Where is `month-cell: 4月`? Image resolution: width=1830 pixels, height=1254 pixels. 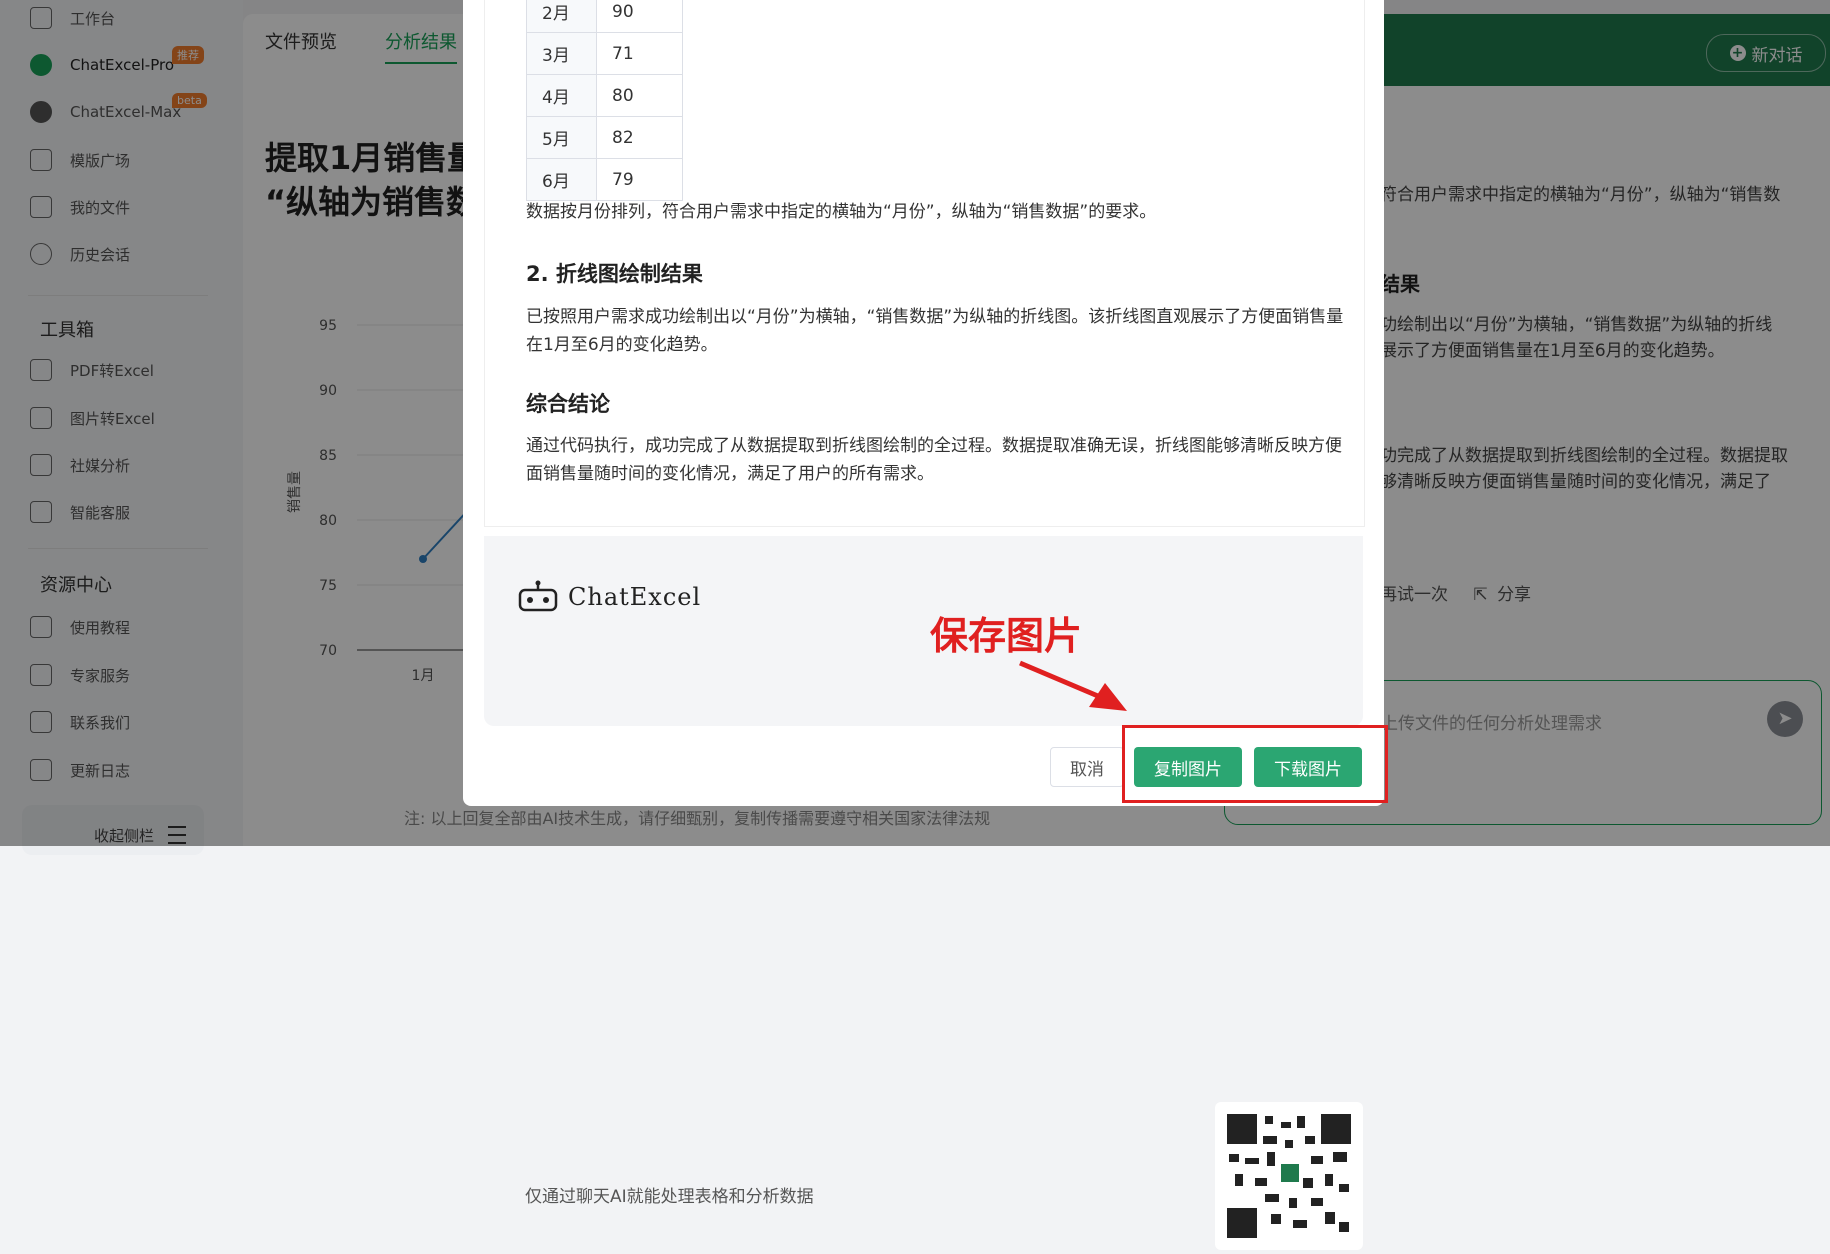
month-cell: 4月 is located at coordinates (561, 95).